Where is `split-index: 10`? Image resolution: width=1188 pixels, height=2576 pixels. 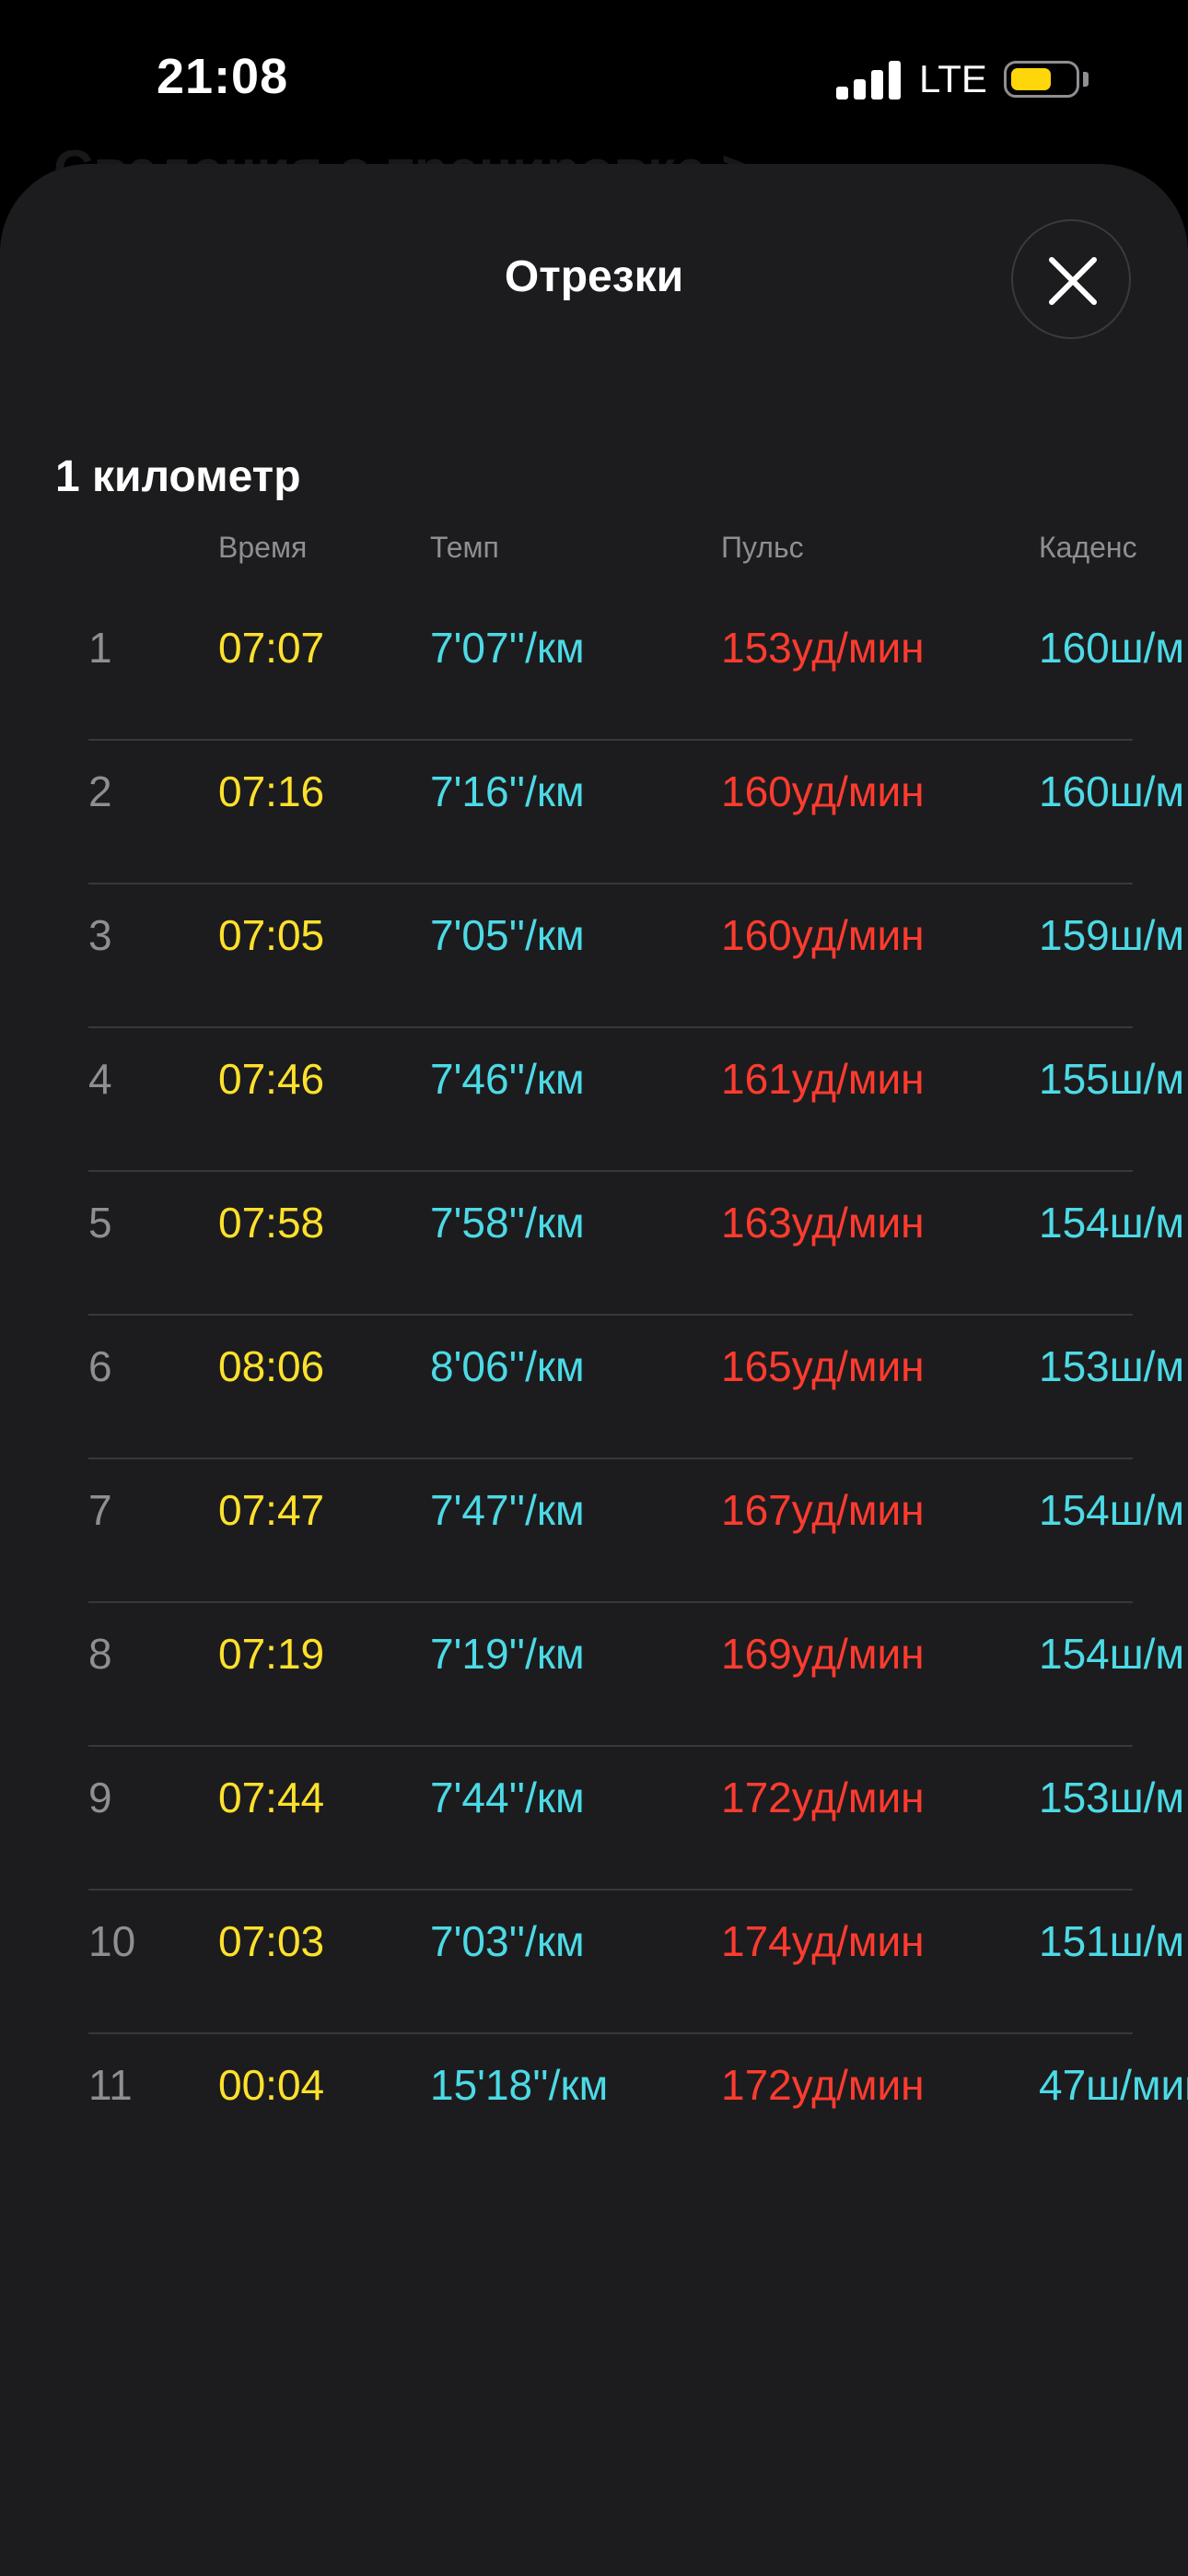
split-index: 10 is located at coordinates (112, 1941).